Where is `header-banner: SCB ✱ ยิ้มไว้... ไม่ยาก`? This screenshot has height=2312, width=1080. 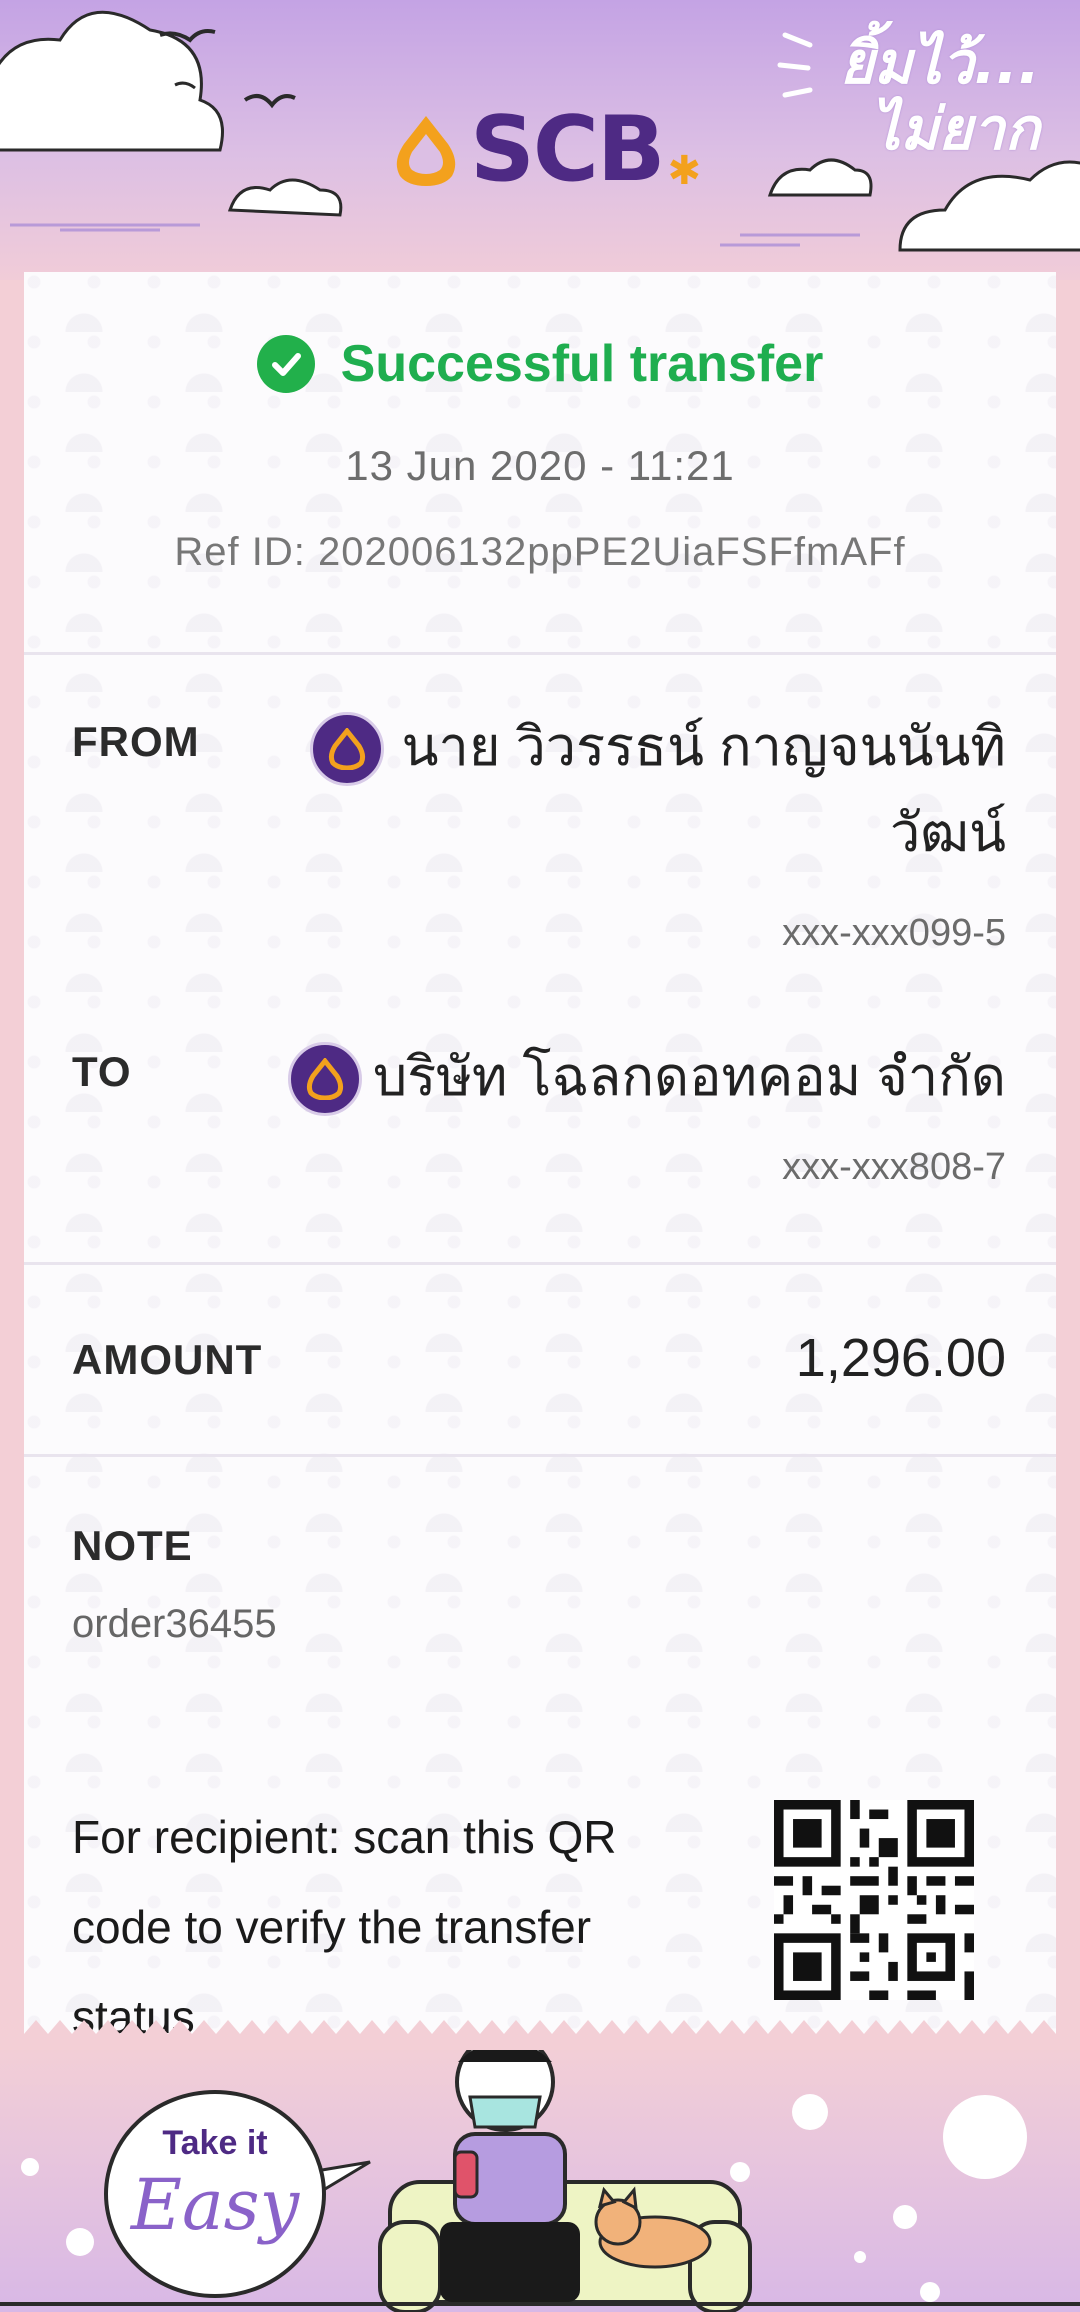 header-banner: SCB ✱ ยิ้มไว้... ไม่ยาก is located at coordinates (540, 140).